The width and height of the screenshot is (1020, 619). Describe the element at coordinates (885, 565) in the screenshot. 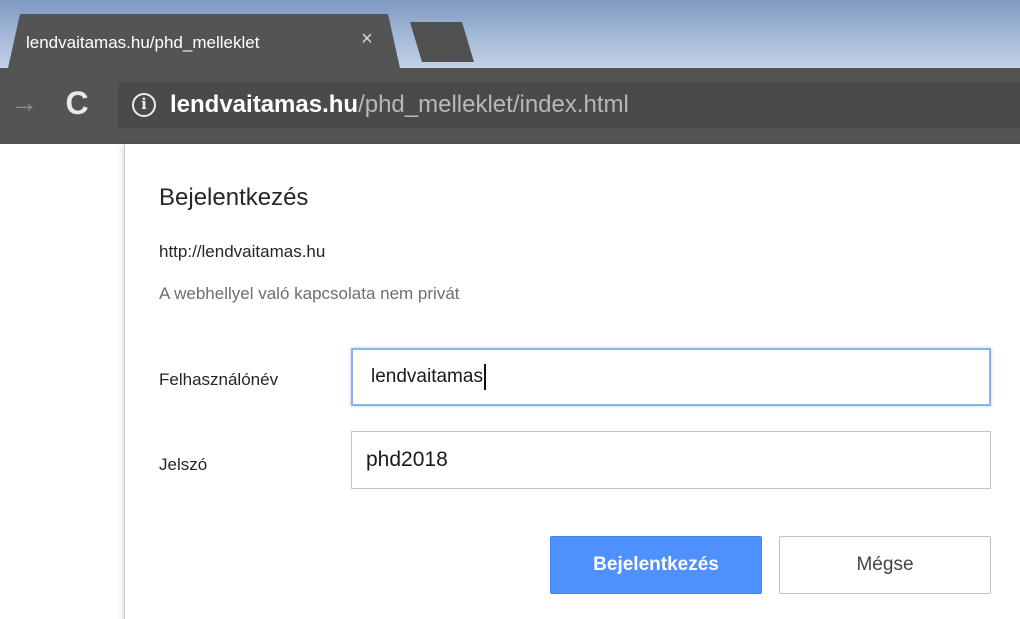

I see `cancel-button: Mégse` at that location.